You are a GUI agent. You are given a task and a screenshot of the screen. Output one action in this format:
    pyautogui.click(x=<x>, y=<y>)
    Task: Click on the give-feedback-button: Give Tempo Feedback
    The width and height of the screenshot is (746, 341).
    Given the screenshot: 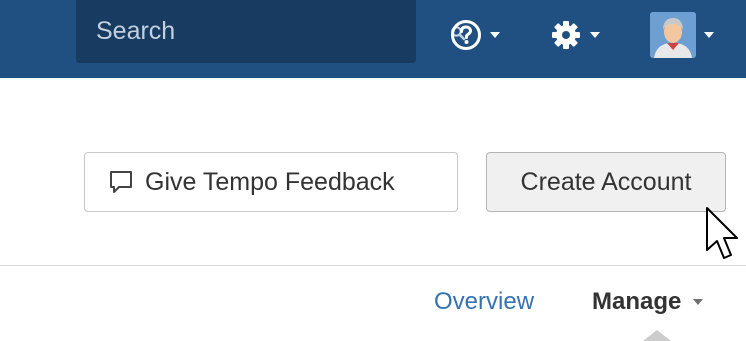 What is the action you would take?
    pyautogui.click(x=271, y=182)
    